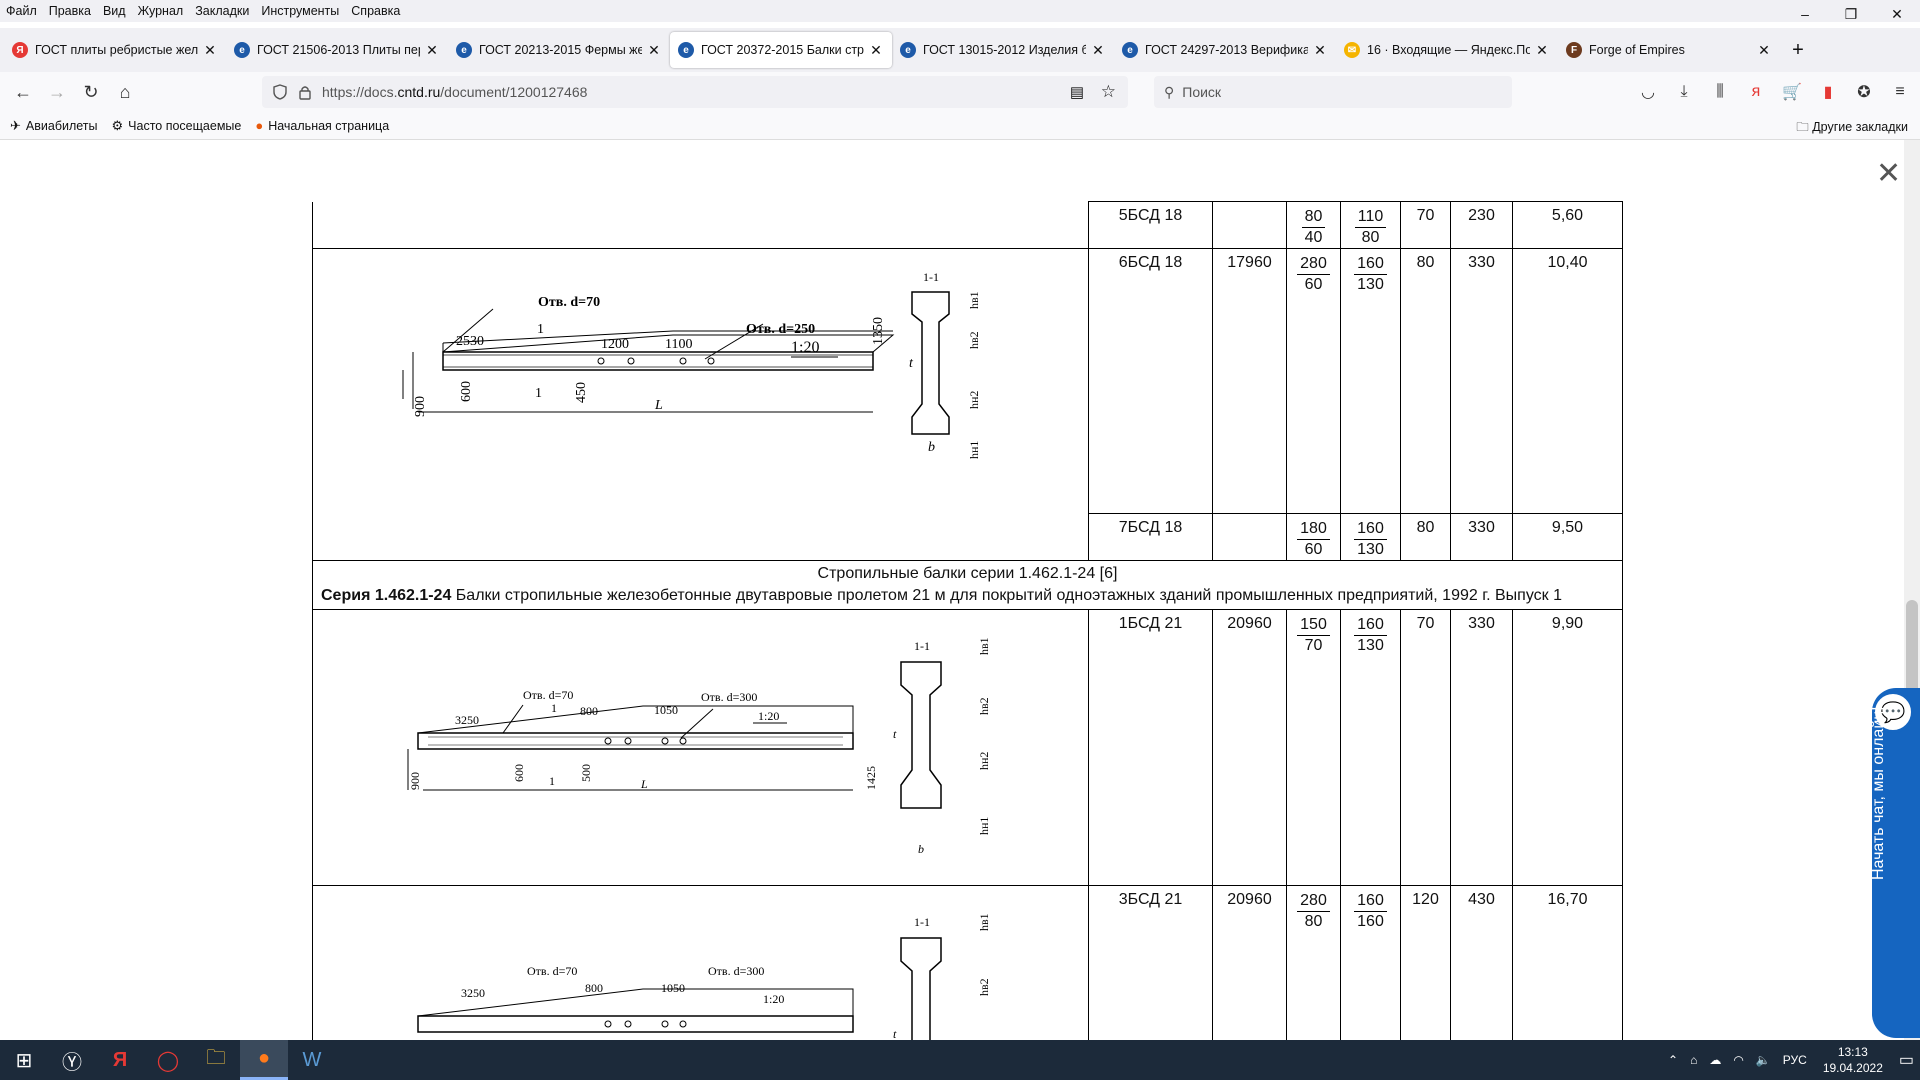 The height and width of the screenshot is (1080, 1920). What do you see at coordinates (1574, 50) in the screenshot?
I see `game-icon: F` at bounding box center [1574, 50].